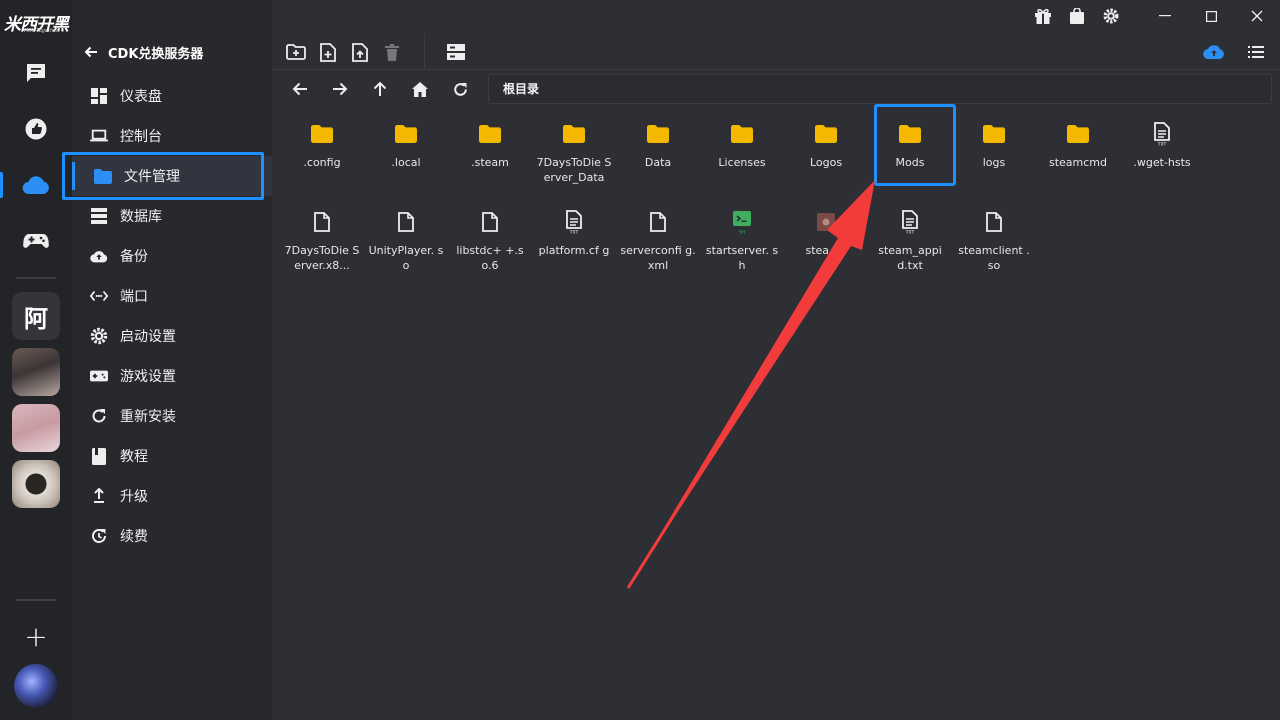 The height and width of the screenshot is (720, 1280). I want to click on port-icon, so click(99, 296).